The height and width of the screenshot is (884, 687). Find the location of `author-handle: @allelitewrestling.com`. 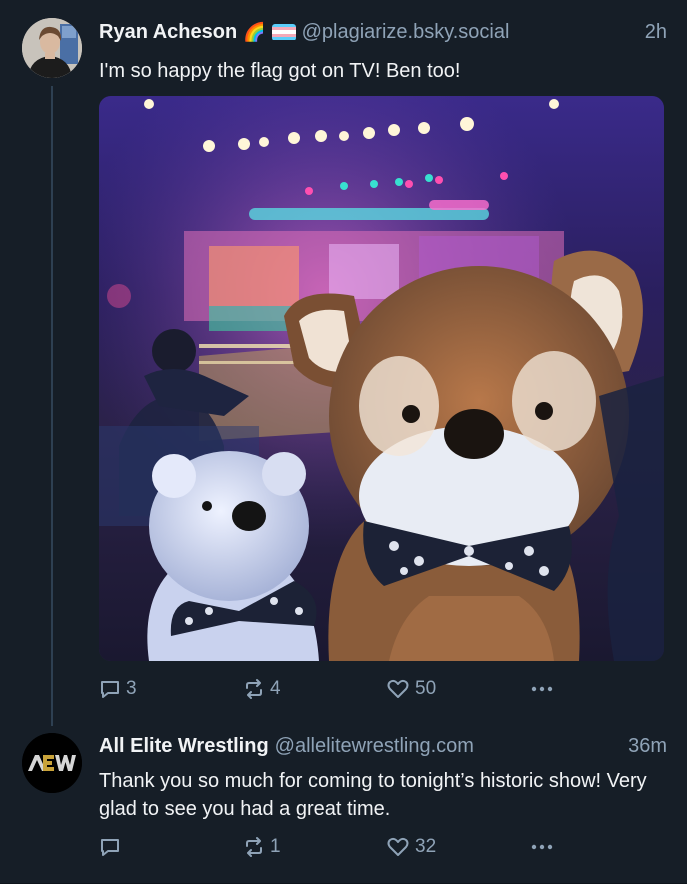

author-handle: @allelitewrestling.com is located at coordinates (374, 746).